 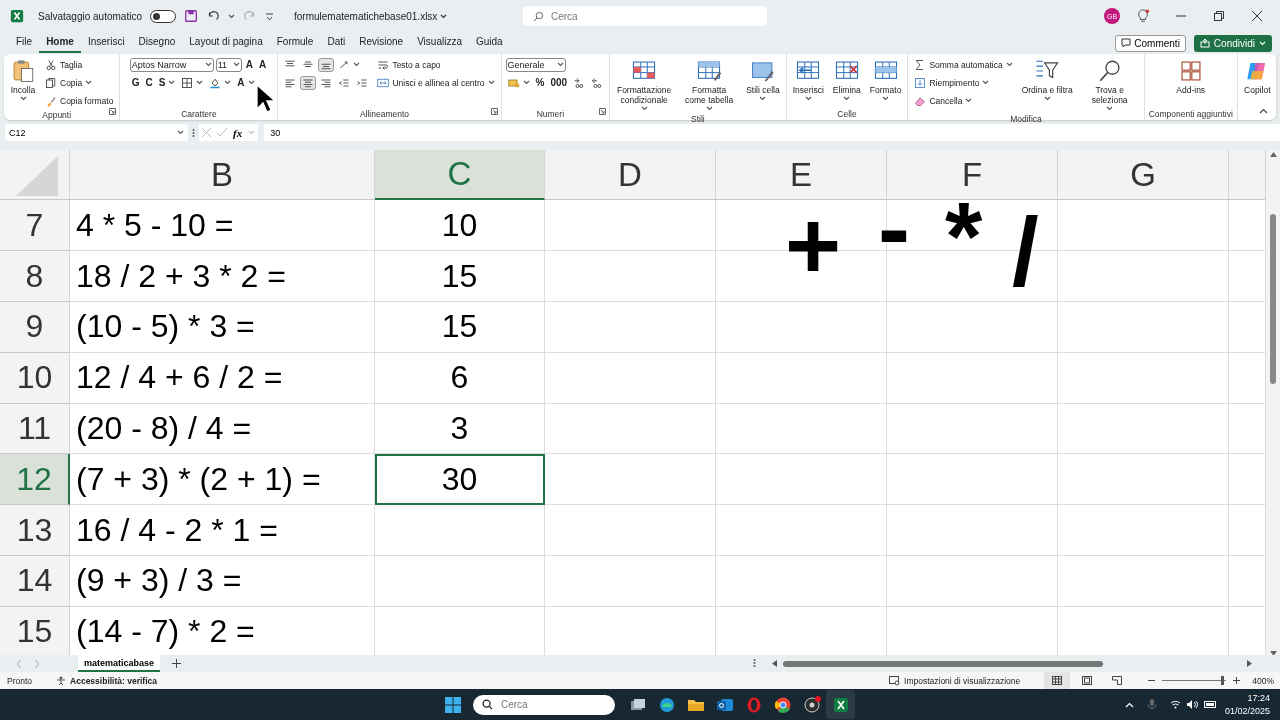 I want to click on formula-field: 30, so click(x=772, y=133).